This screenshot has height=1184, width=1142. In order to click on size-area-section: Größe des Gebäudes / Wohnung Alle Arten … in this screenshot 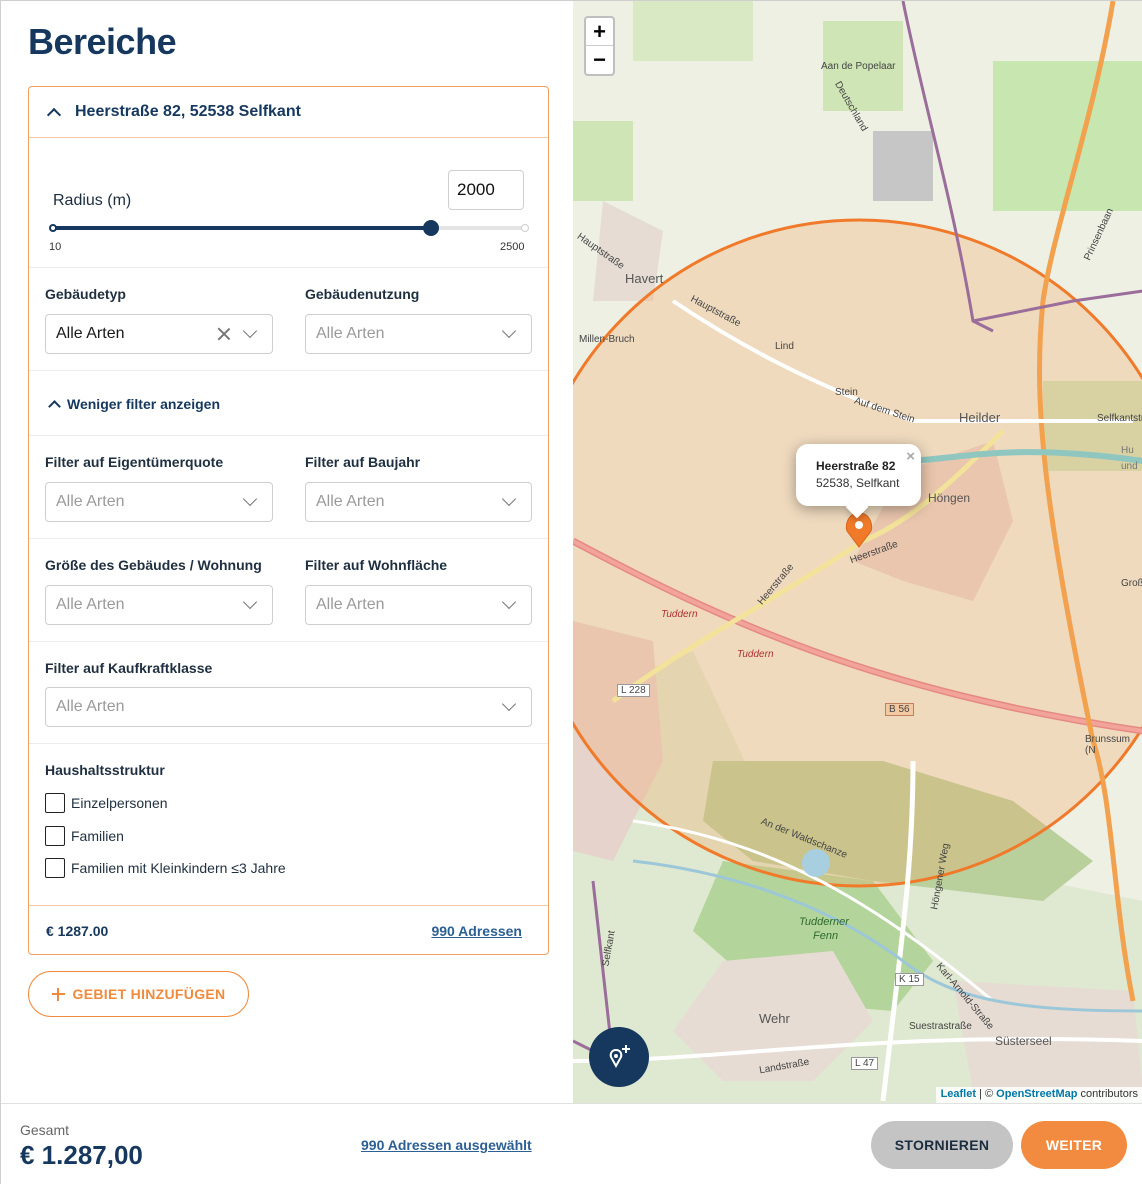, I will do `click(288, 590)`.